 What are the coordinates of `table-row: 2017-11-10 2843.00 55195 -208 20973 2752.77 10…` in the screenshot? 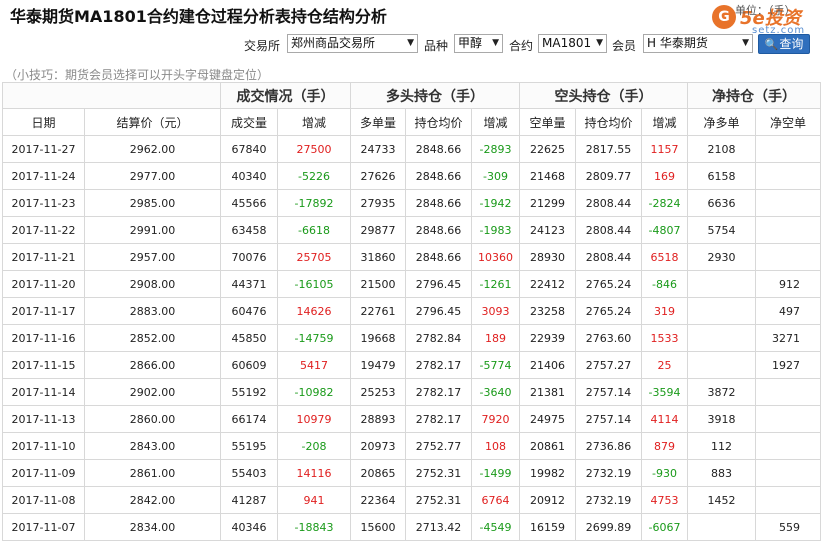 It's located at (411, 446).